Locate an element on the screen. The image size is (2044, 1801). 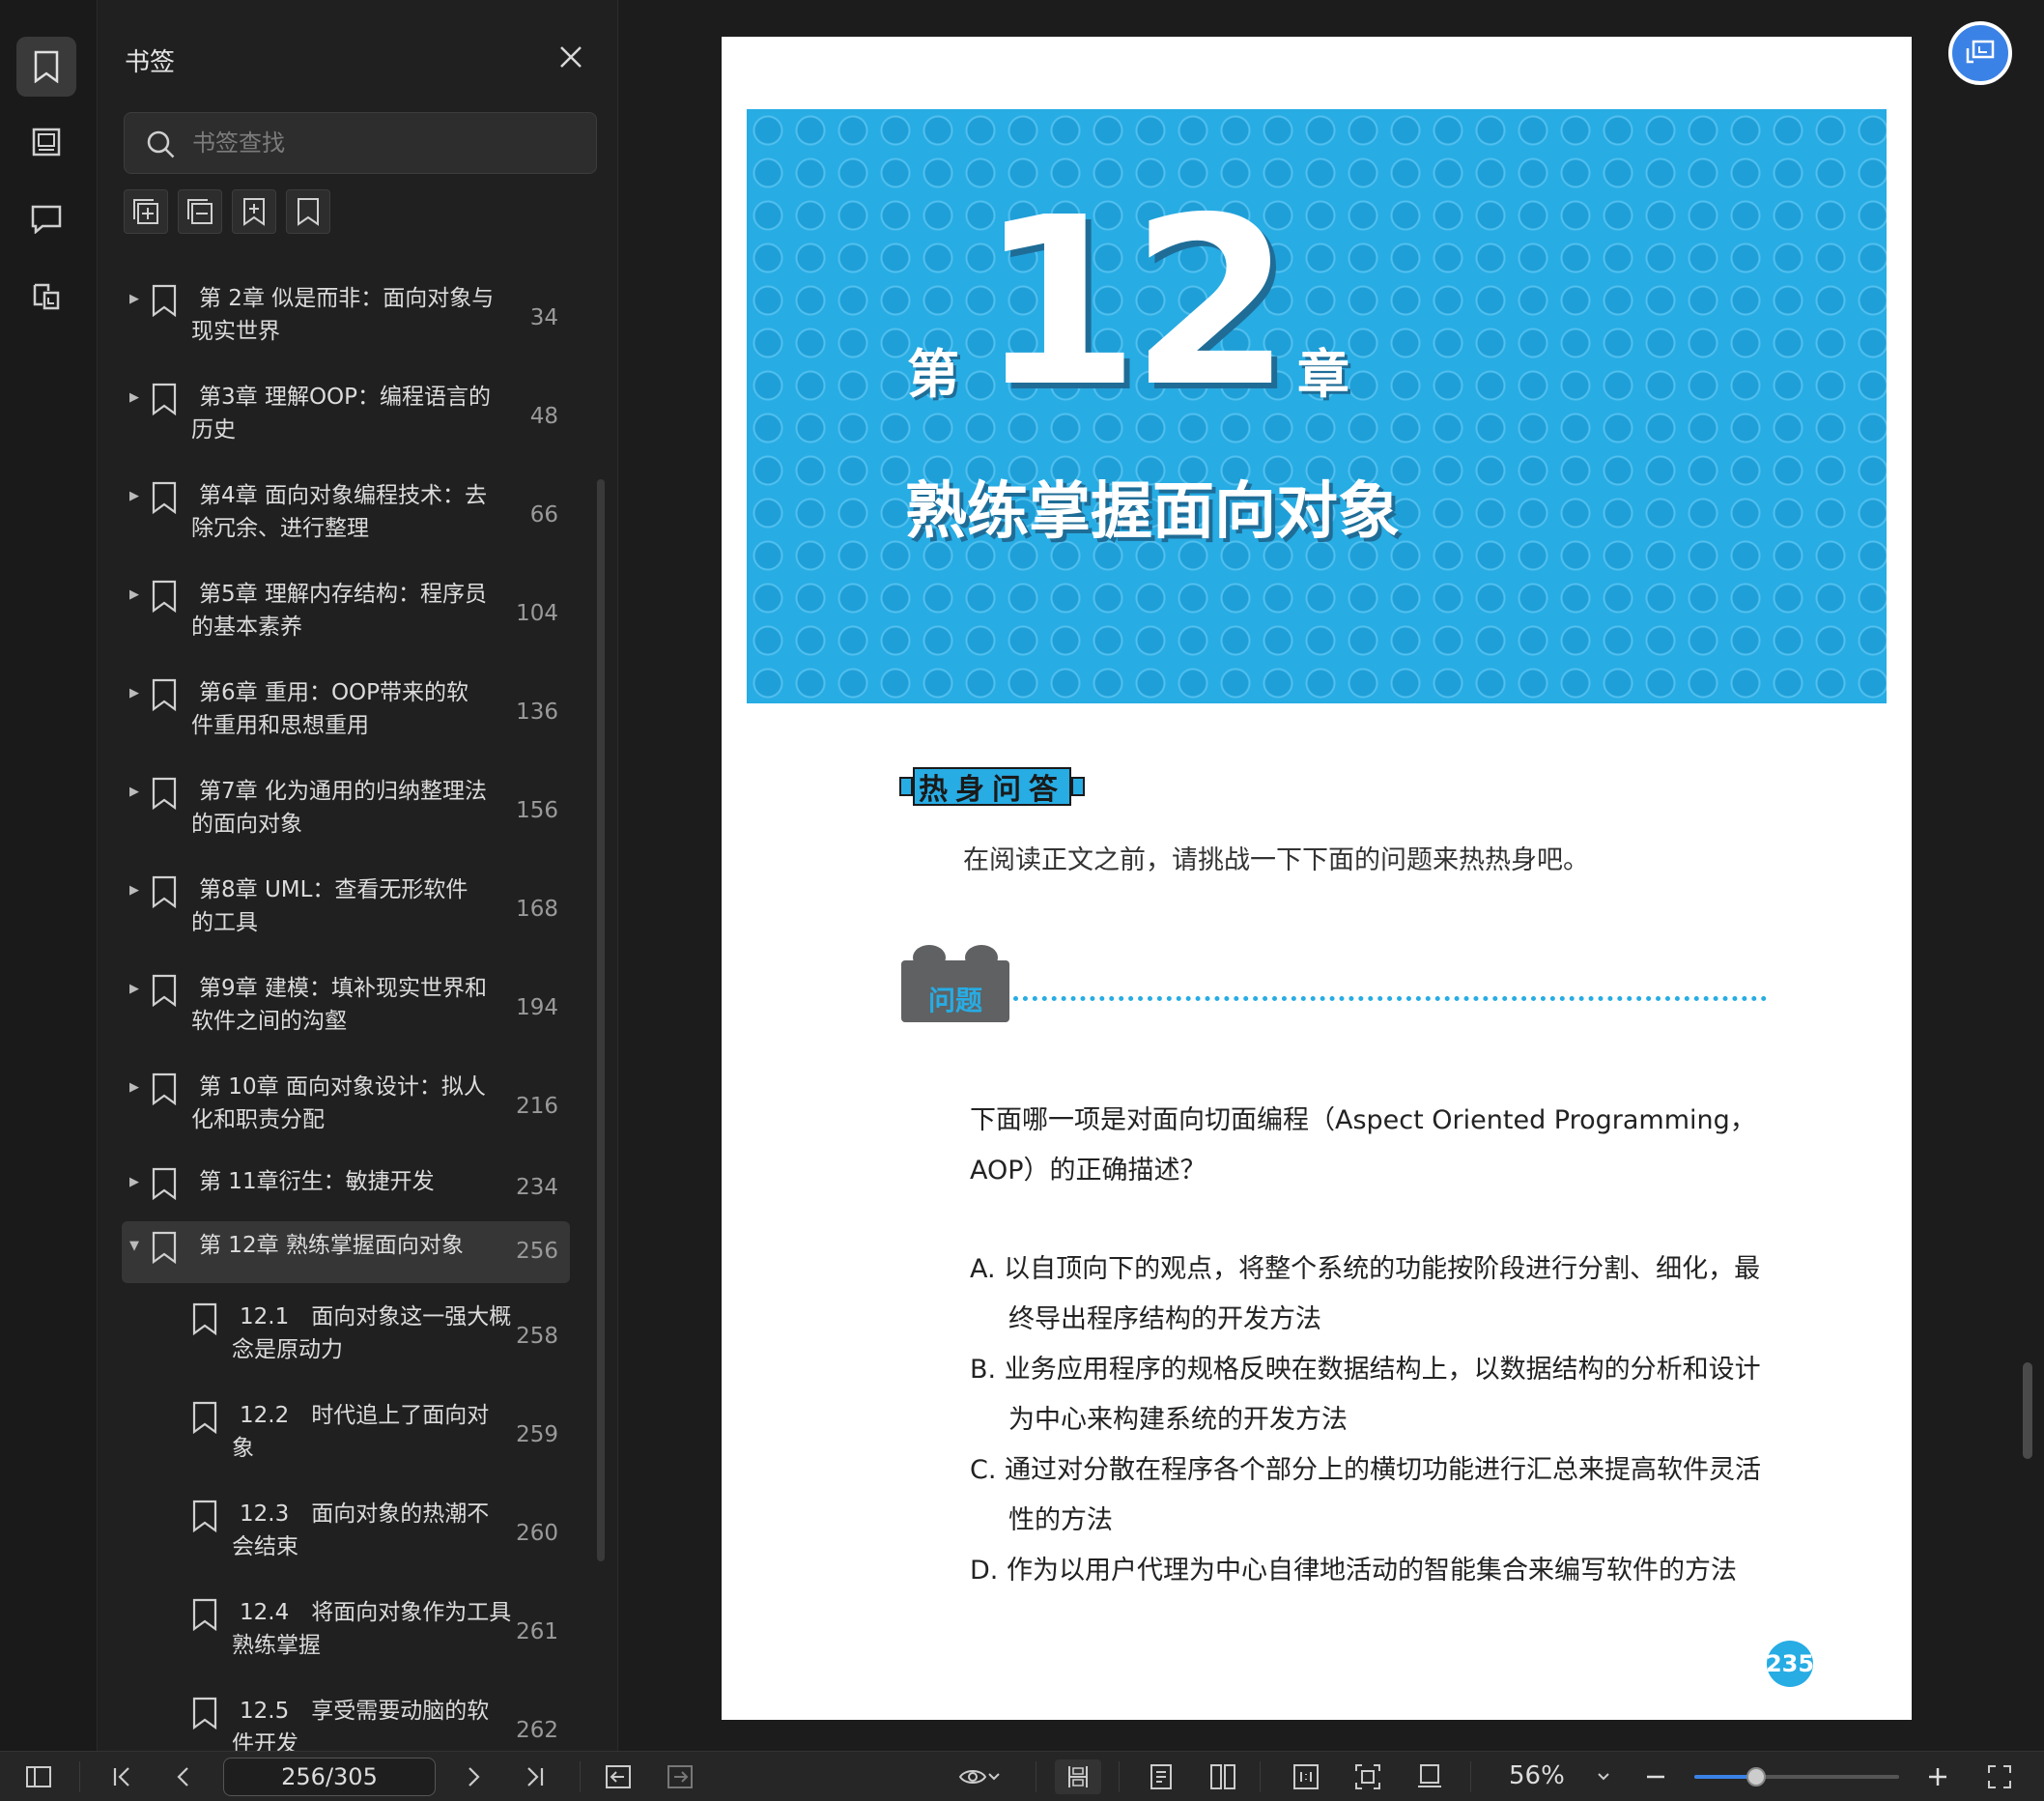
zoom-level: 56% is located at coordinates (1537, 1775).